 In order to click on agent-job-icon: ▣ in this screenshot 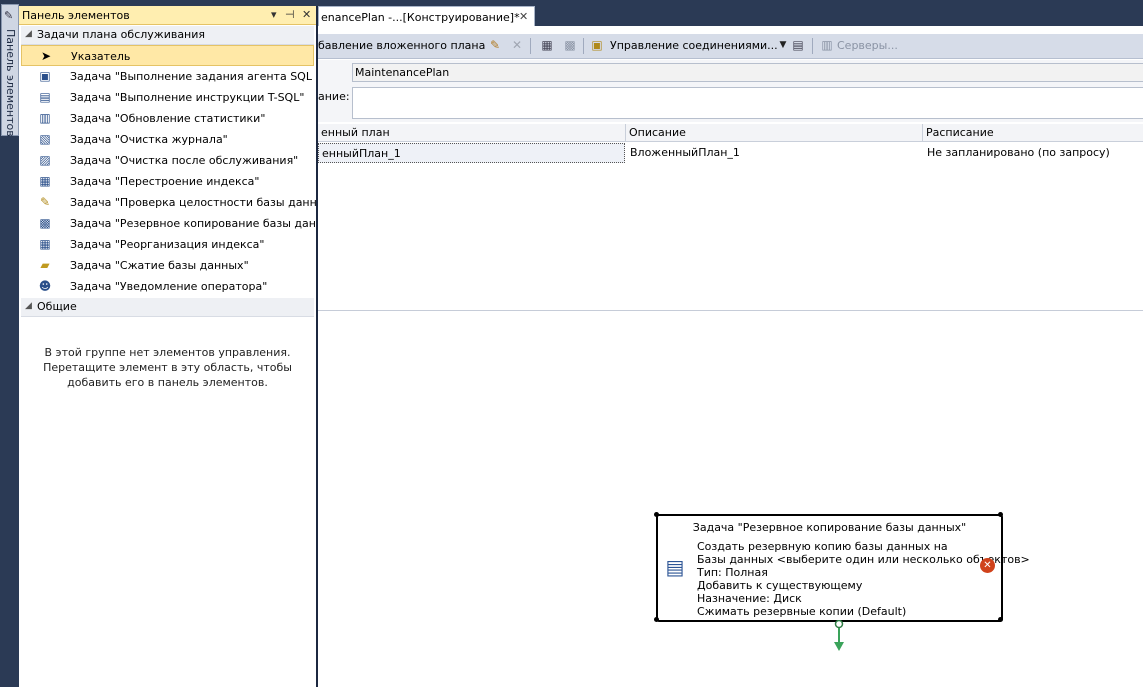, I will do `click(45, 76)`.